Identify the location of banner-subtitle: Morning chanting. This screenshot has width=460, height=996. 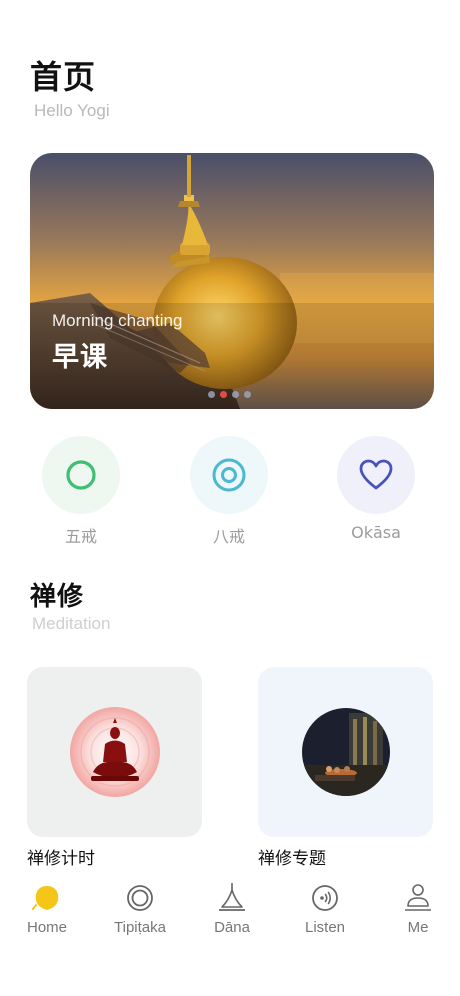
(117, 320).